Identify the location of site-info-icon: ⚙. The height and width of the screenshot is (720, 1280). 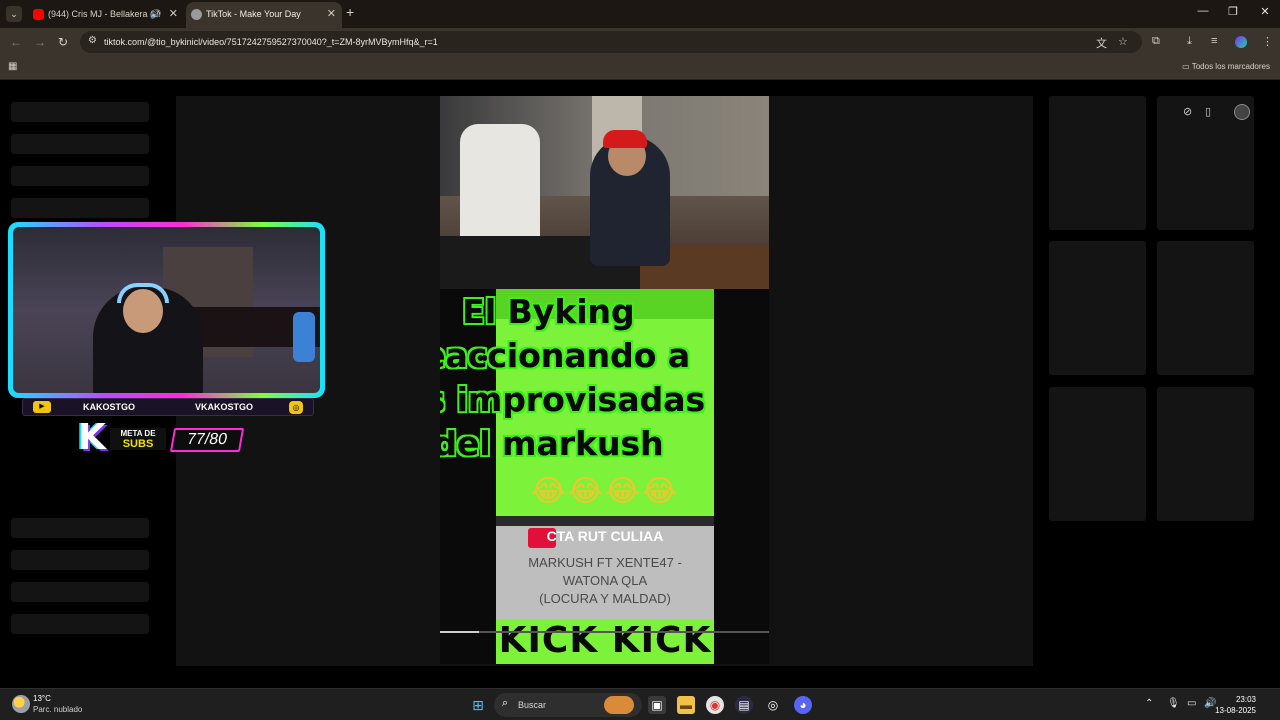
(92, 40).